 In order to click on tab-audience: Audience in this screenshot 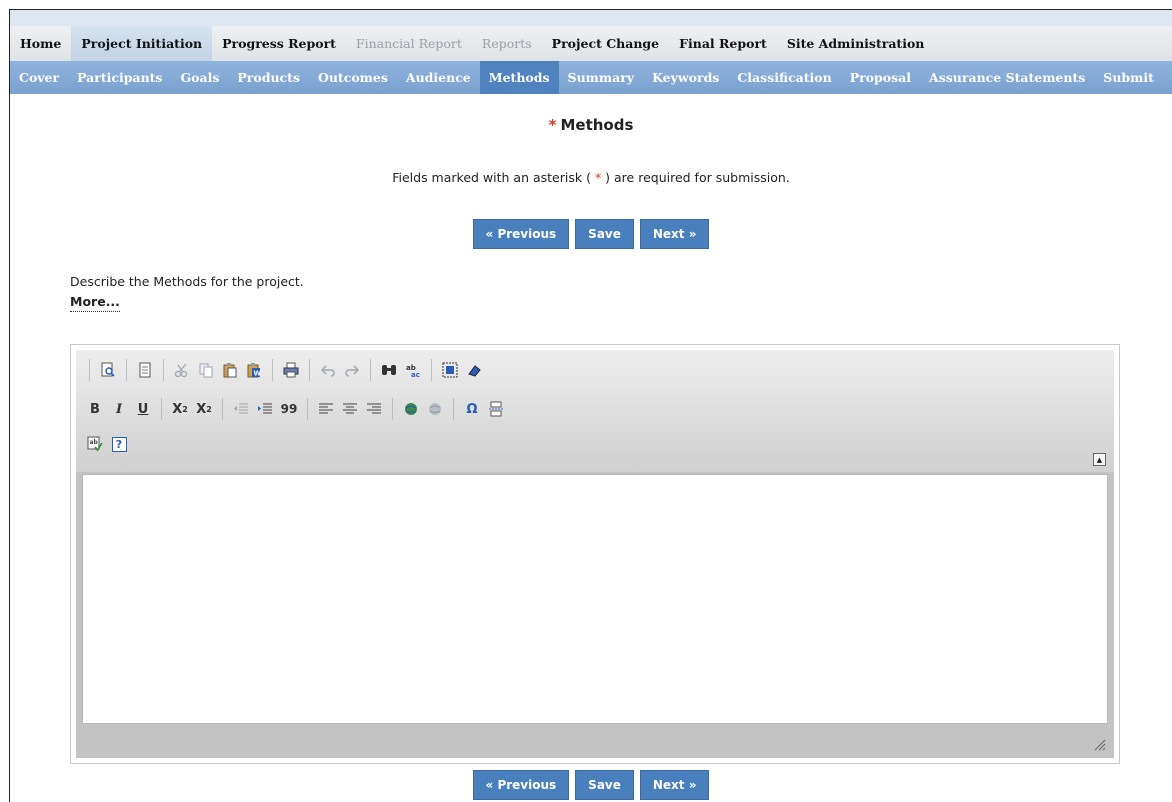, I will do `click(438, 77)`.